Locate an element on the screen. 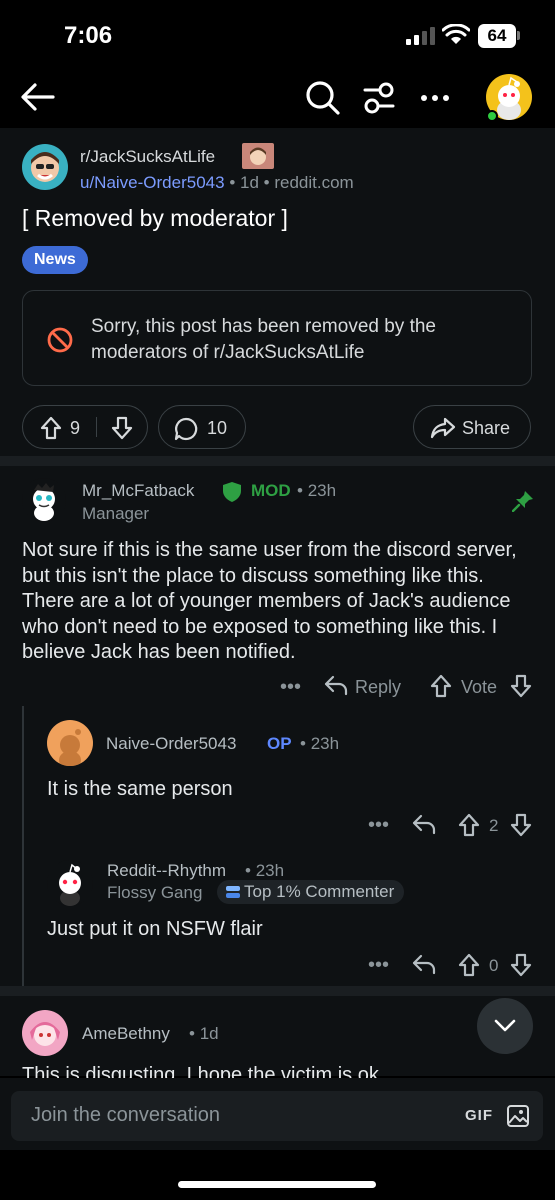 The image size is (555, 1200). battery-tip is located at coordinates (518, 35).